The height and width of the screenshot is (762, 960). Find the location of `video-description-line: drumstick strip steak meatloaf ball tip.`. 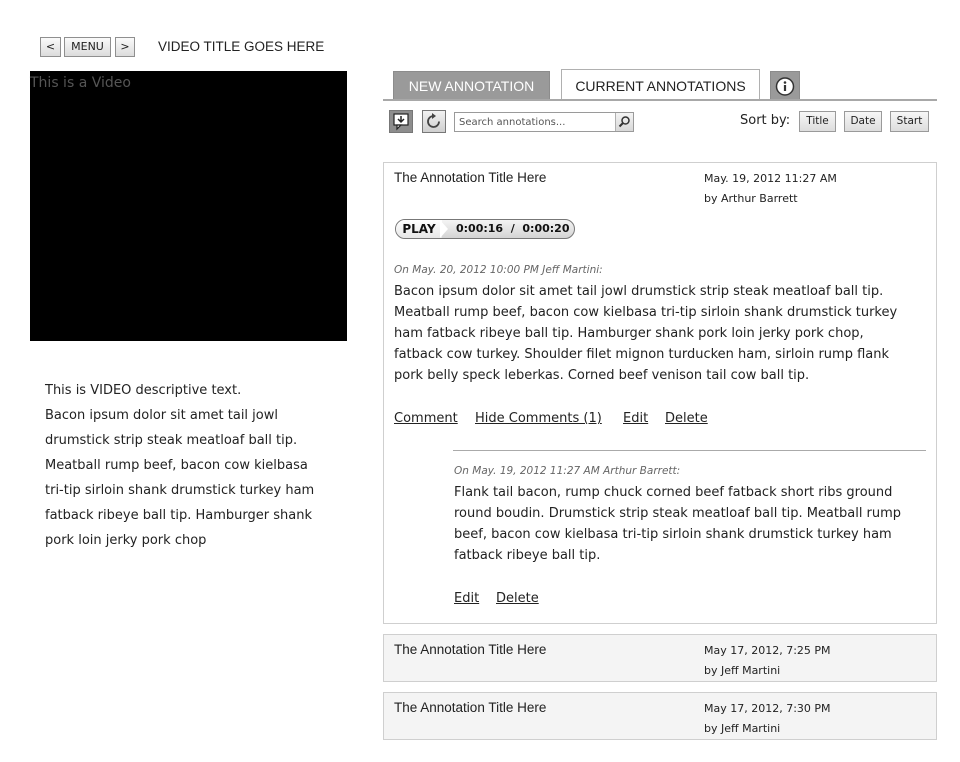

video-description-line: drumstick strip steak meatloaf ball tip. is located at coordinates (171, 440).